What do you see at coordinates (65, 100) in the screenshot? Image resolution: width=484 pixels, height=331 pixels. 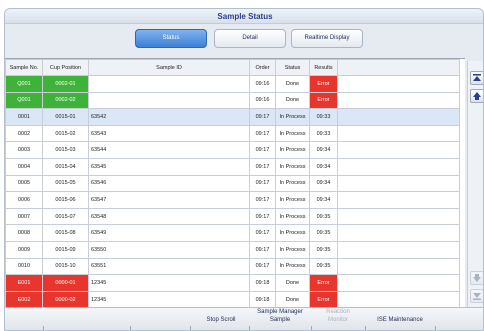 I see `cup-position-cell: 0002-02` at bounding box center [65, 100].